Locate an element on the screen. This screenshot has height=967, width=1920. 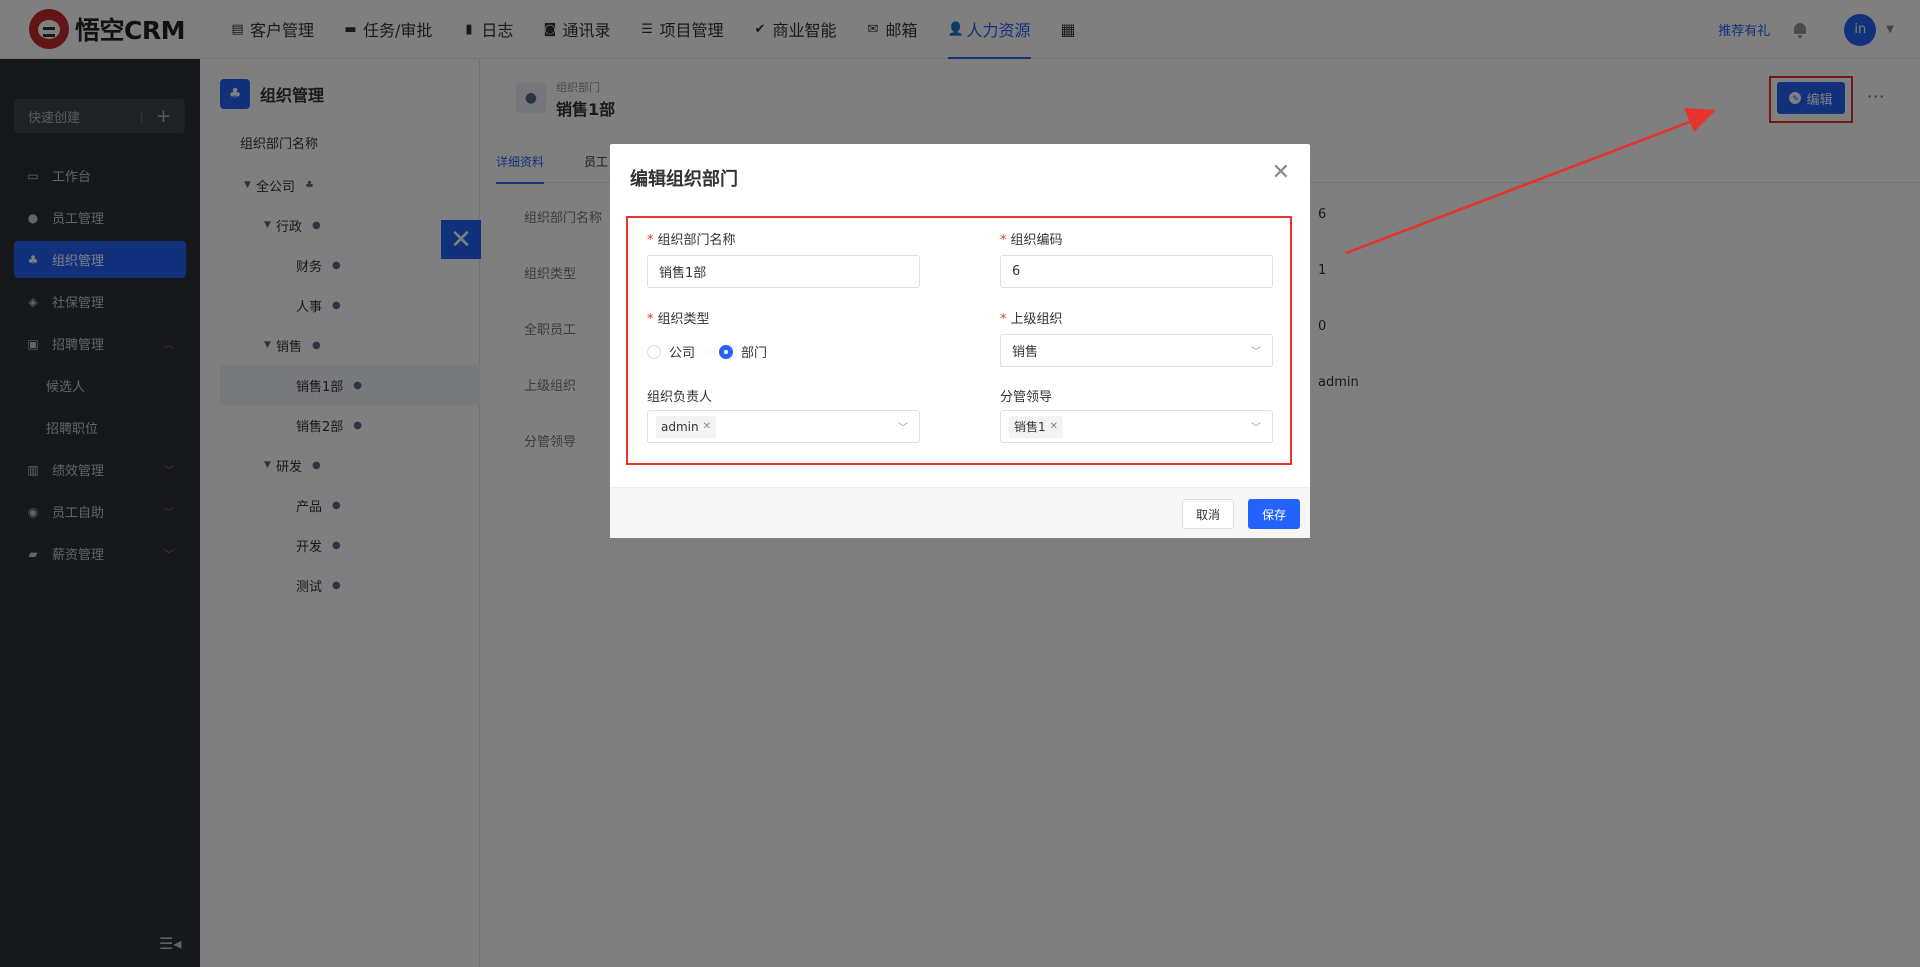
org-code-input: 6 is located at coordinates (1136, 271).